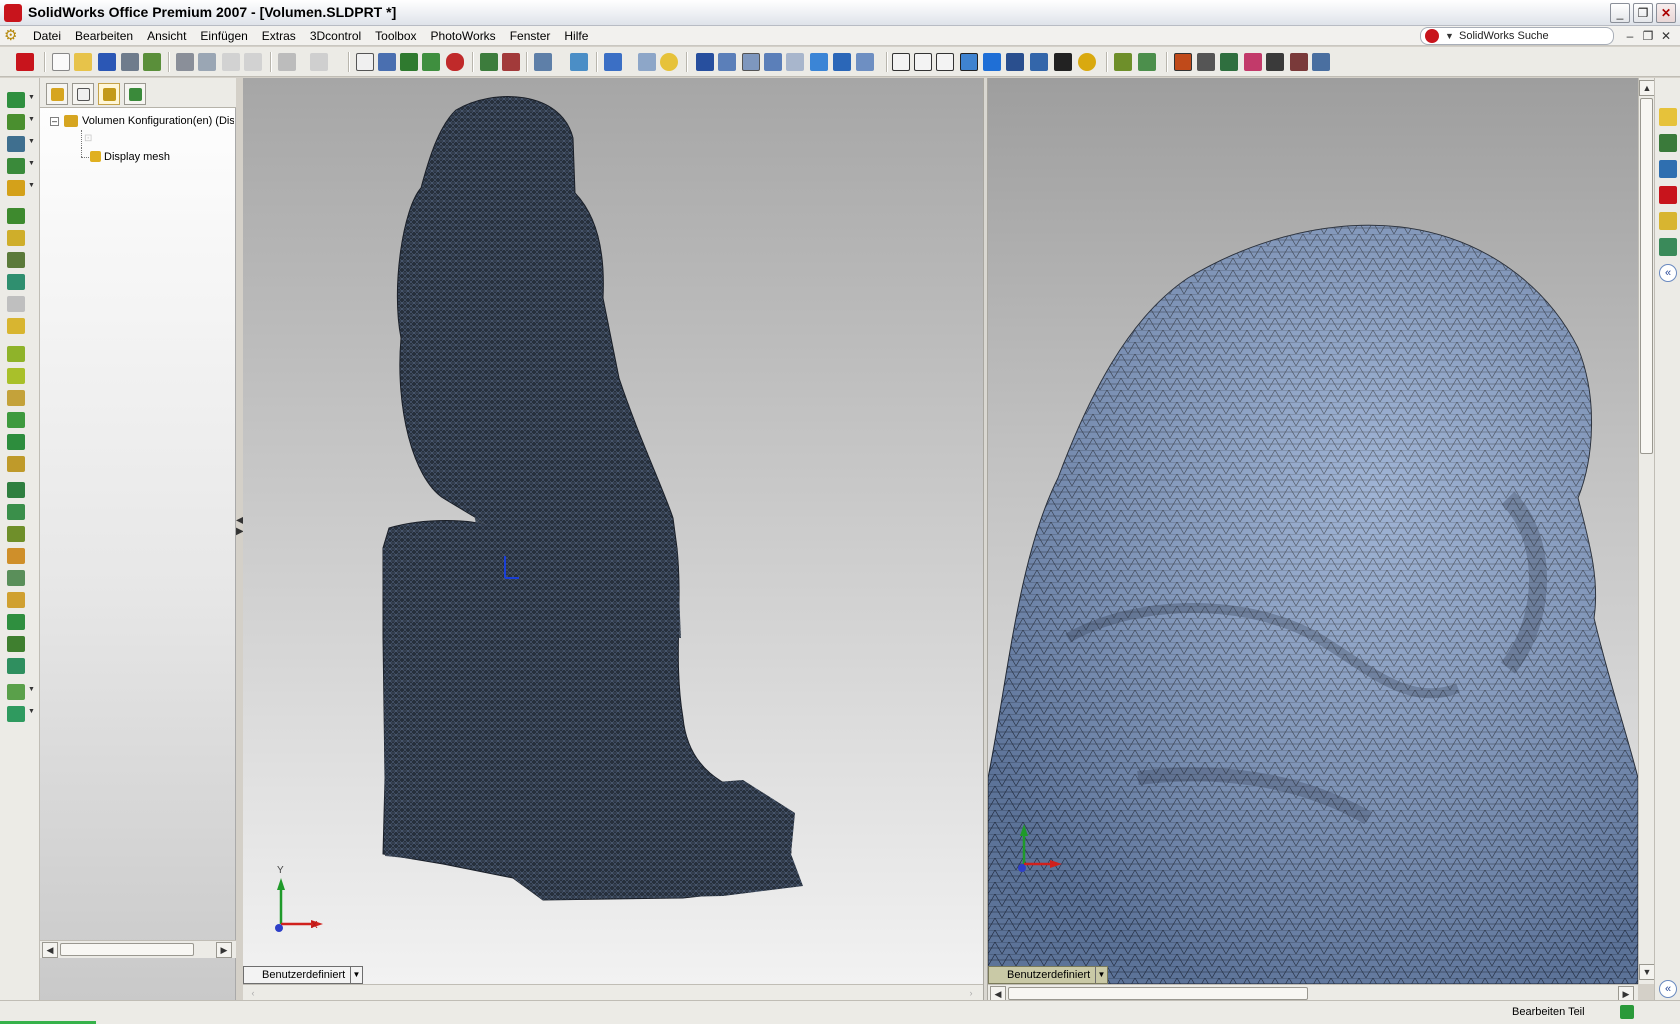  What do you see at coordinates (543, 62) in the screenshot?
I see `view-orientation-icon` at bounding box center [543, 62].